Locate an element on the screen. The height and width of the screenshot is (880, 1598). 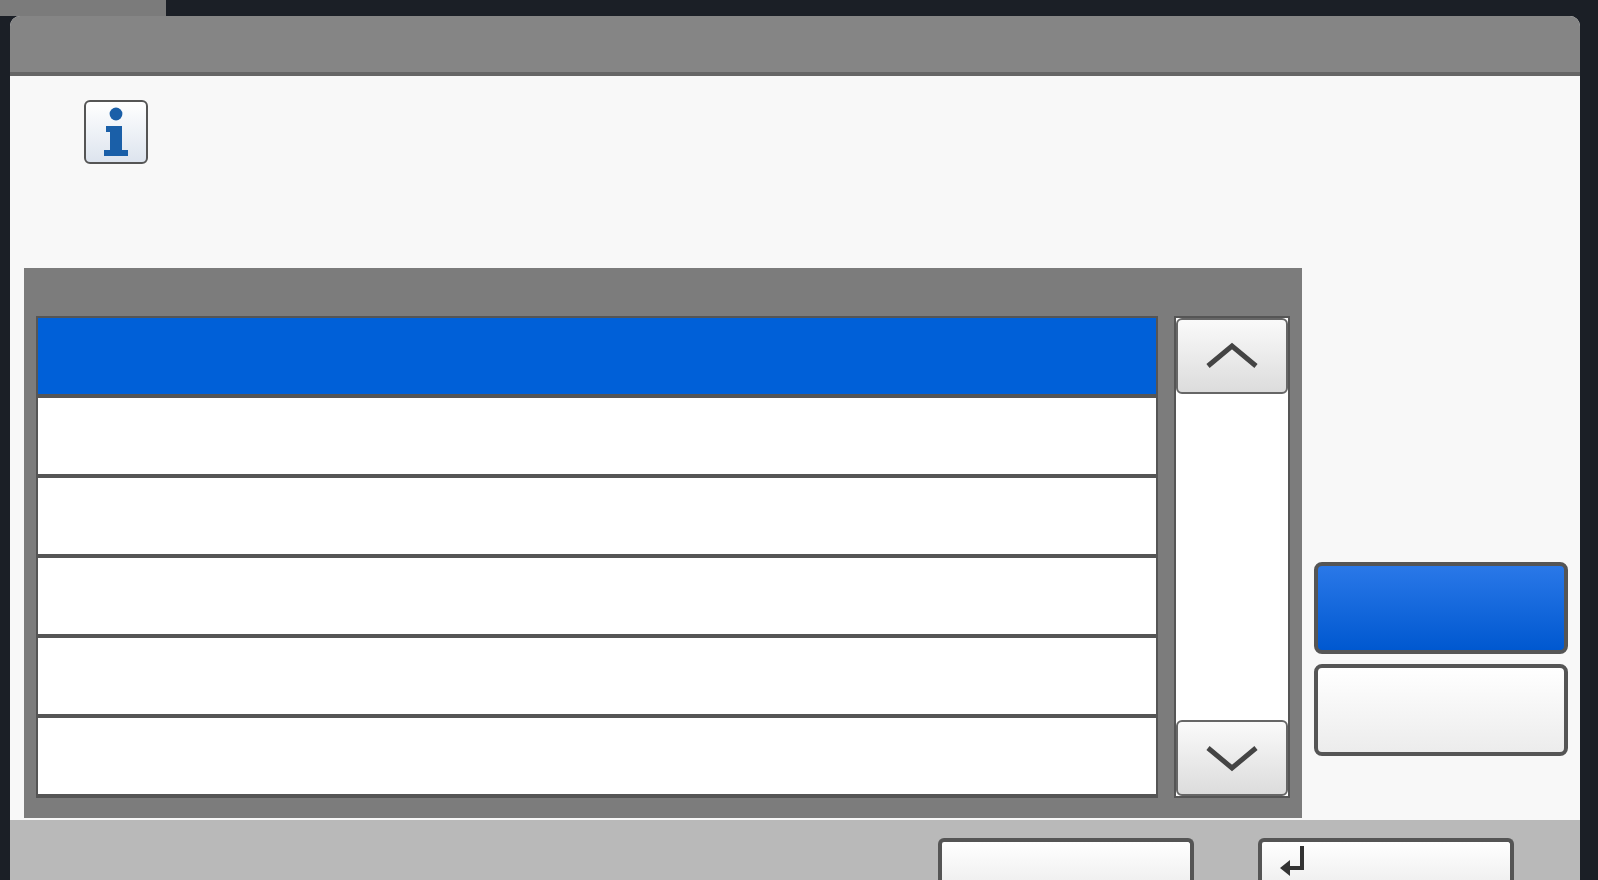
down-chevron-icon is located at coordinates (1232, 758).